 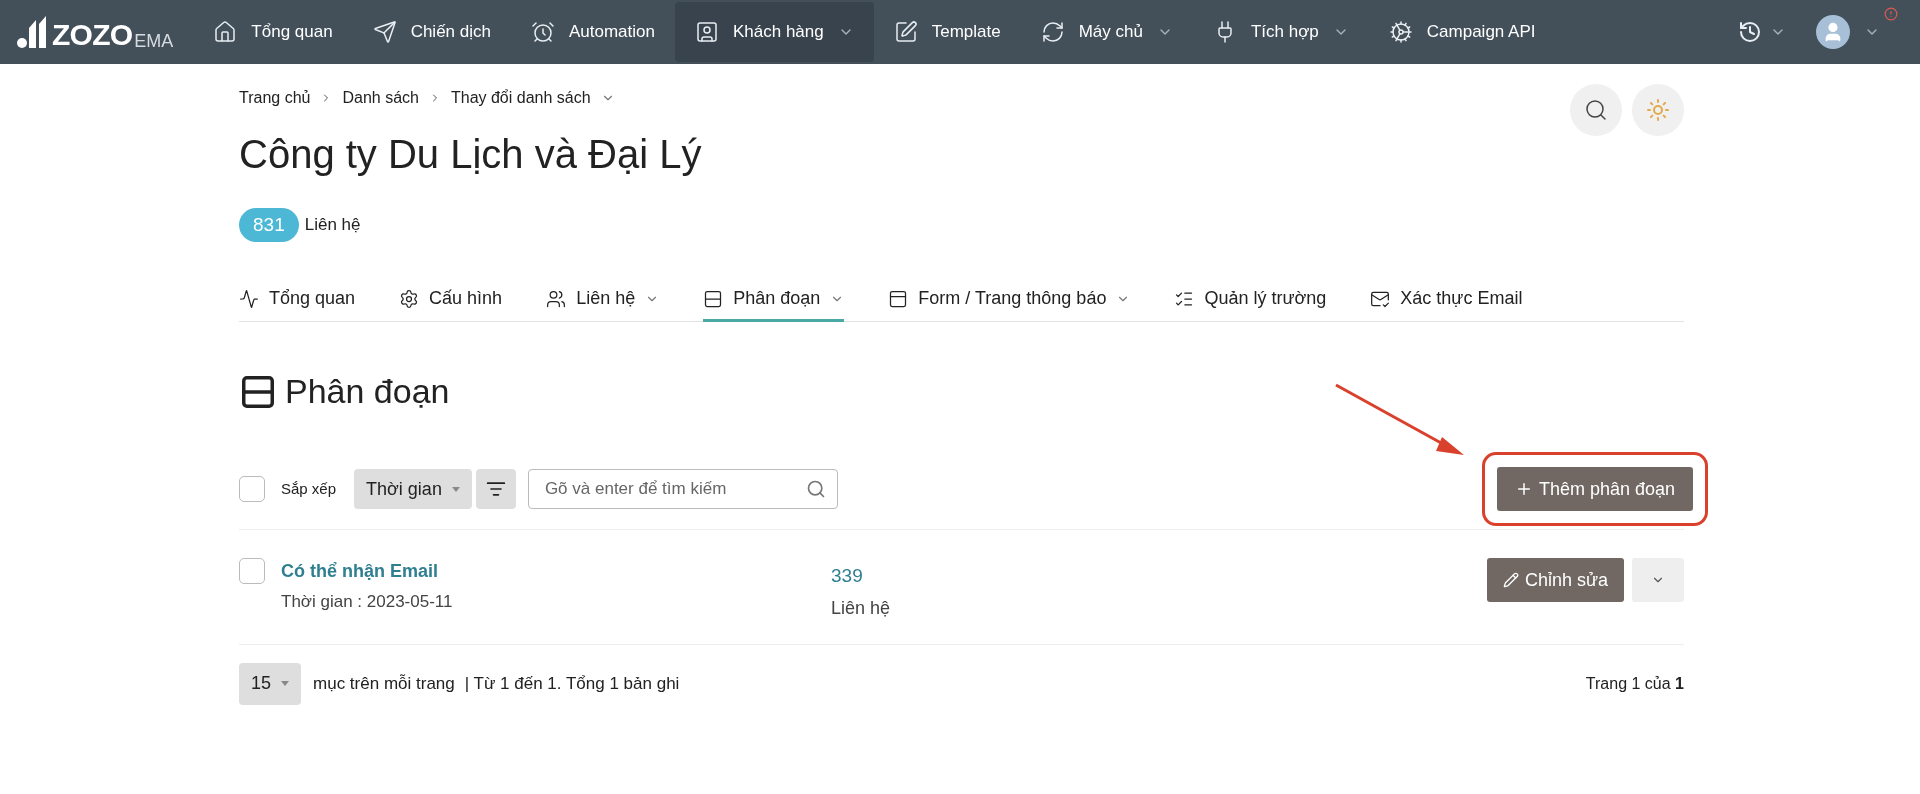 I want to click on per-page-select: 15, so click(x=270, y=683).